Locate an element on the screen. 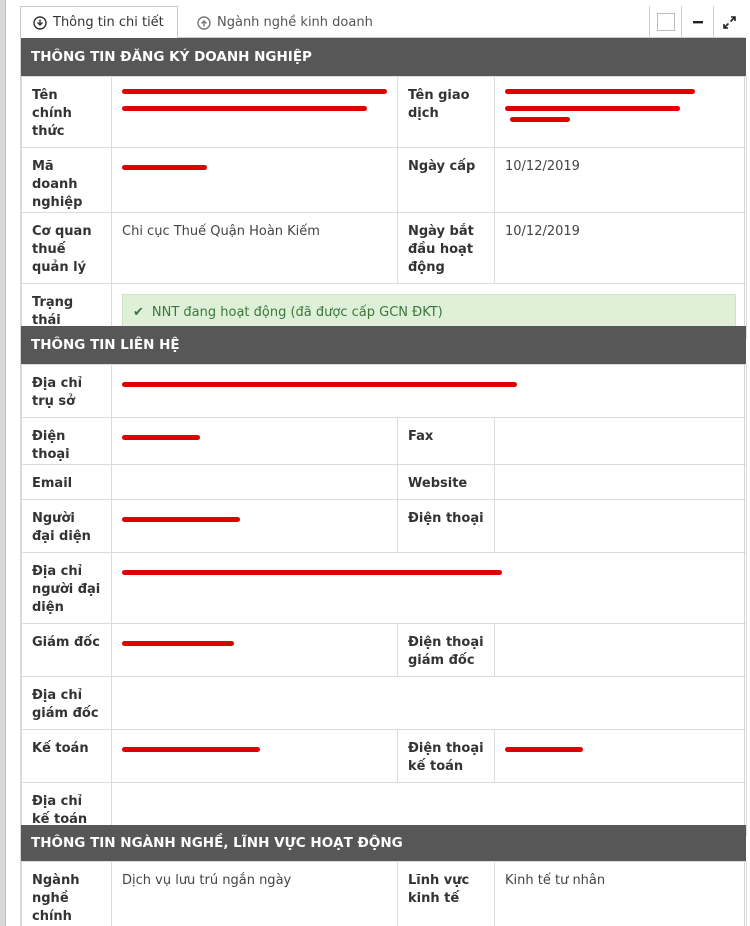 The width and height of the screenshot is (750, 926). trade-name-value is located at coordinates (620, 112).